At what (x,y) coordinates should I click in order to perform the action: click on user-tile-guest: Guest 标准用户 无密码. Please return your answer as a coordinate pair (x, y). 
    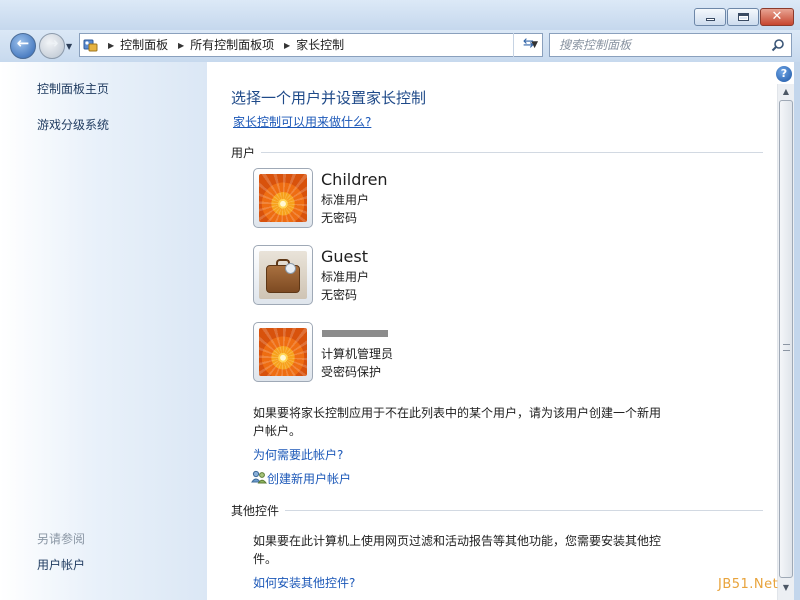
    Looking at the image, I should click on (433, 277).